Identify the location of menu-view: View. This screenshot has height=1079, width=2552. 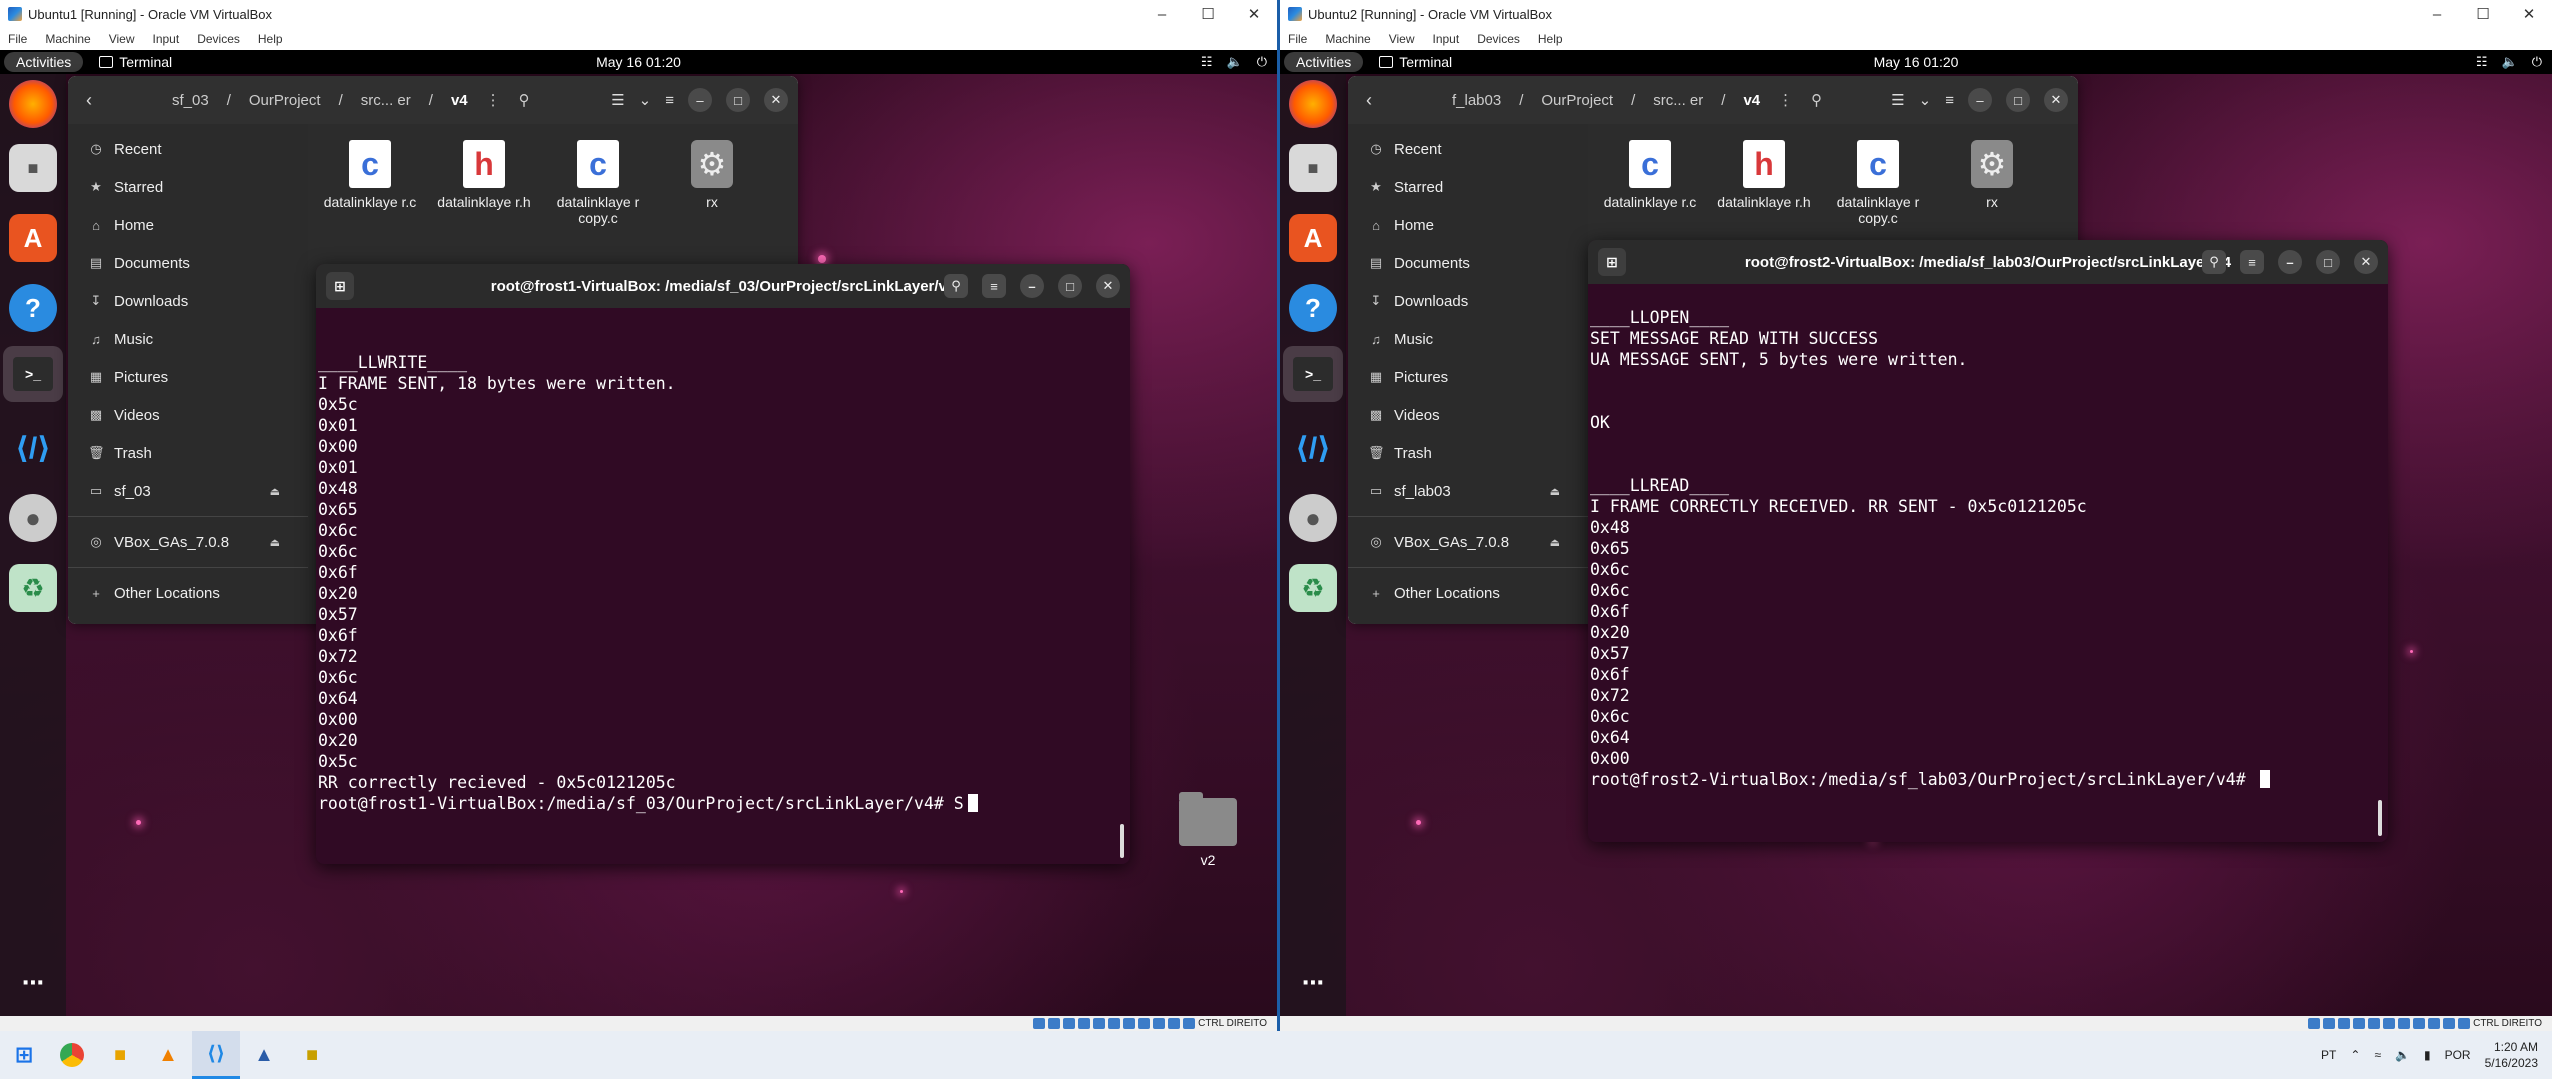
(1402, 39).